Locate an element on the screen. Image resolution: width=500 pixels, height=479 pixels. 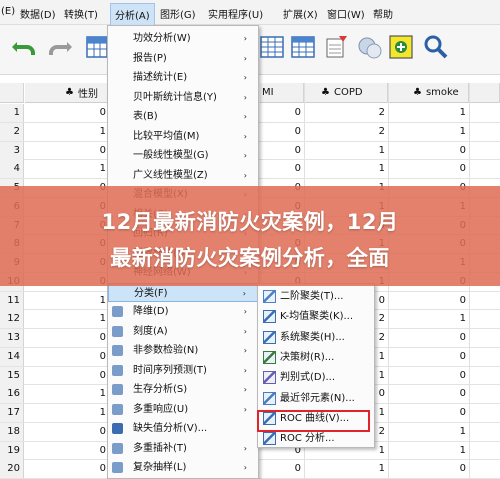
analyze-menu-item: 贝叶斯统计信息(Y) › is located at coordinates (183, 97).